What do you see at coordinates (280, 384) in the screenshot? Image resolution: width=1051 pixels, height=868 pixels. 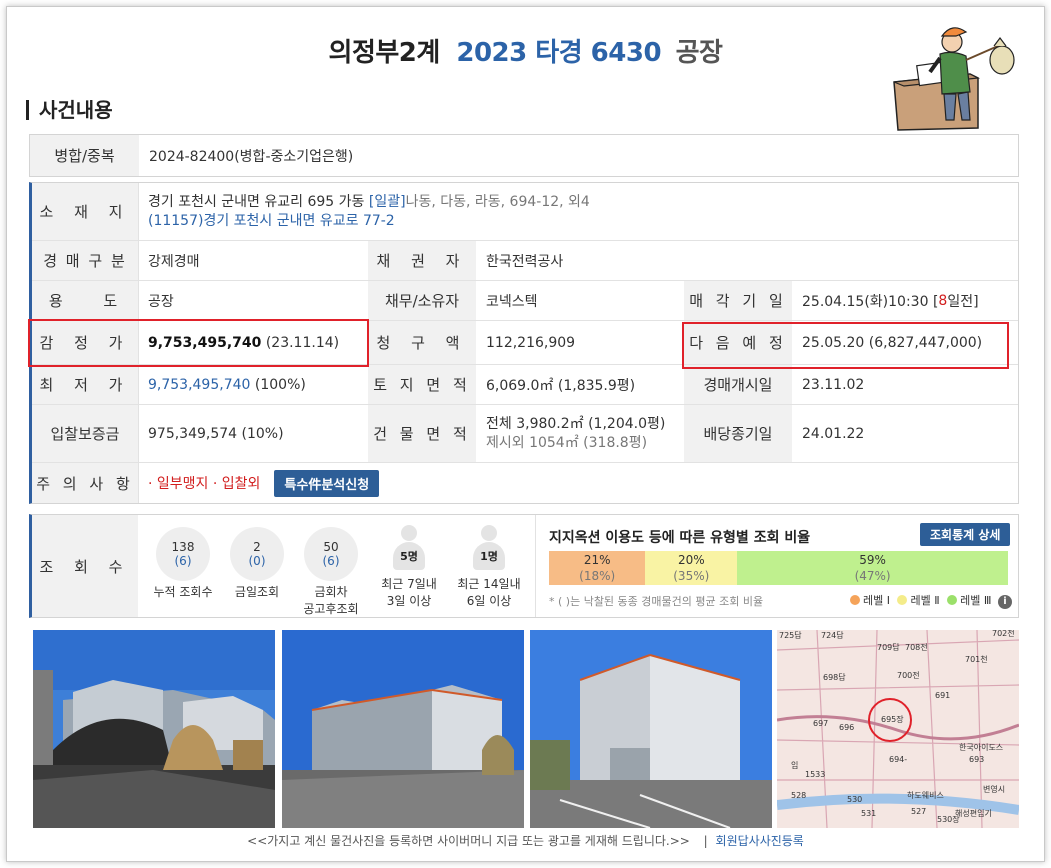 I see `minimum-pct: (100%)` at bounding box center [280, 384].